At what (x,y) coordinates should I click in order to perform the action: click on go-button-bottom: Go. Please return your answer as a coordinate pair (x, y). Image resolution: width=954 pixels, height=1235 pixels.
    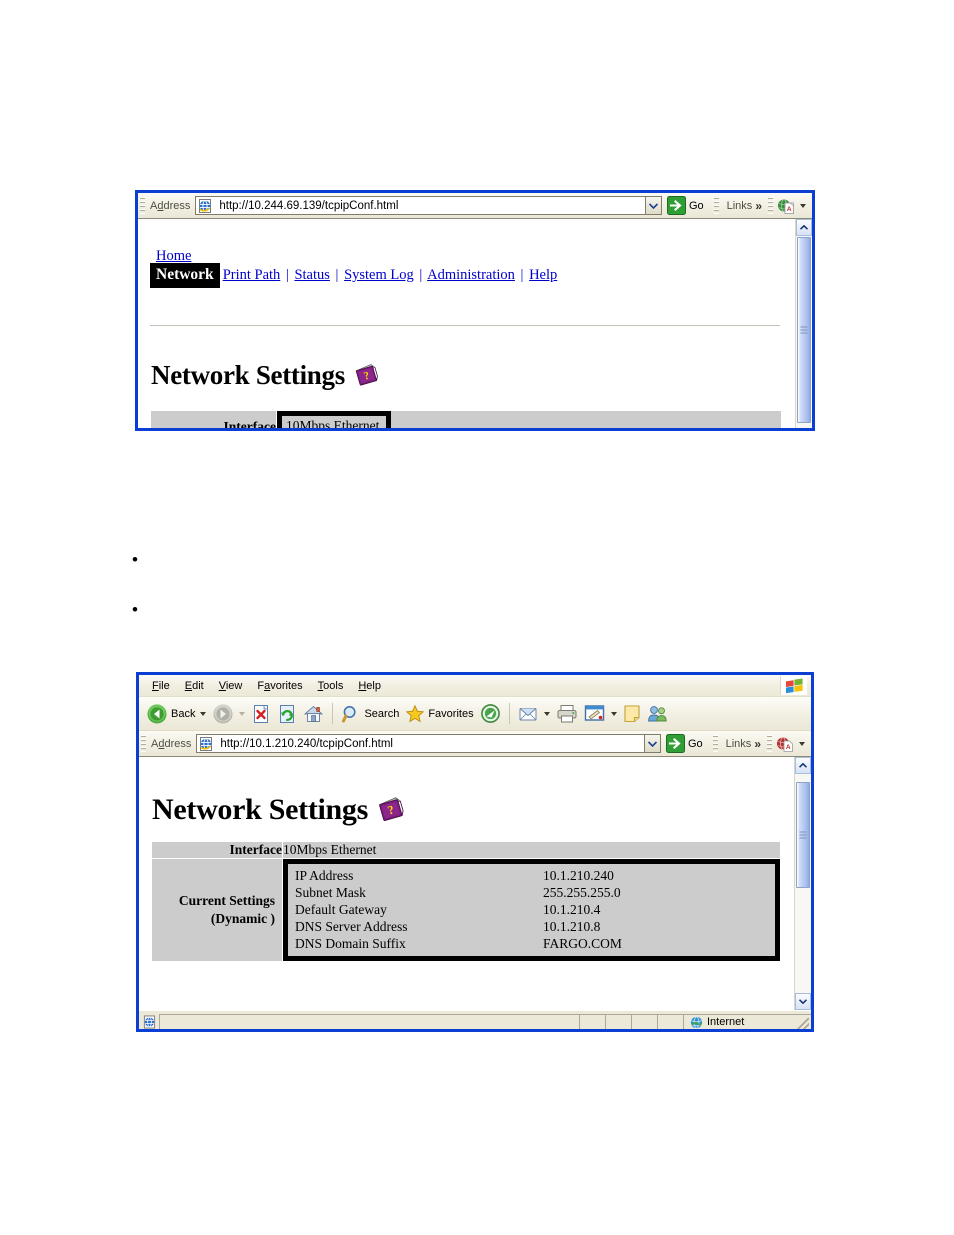
    Looking at the image, I should click on (685, 744).